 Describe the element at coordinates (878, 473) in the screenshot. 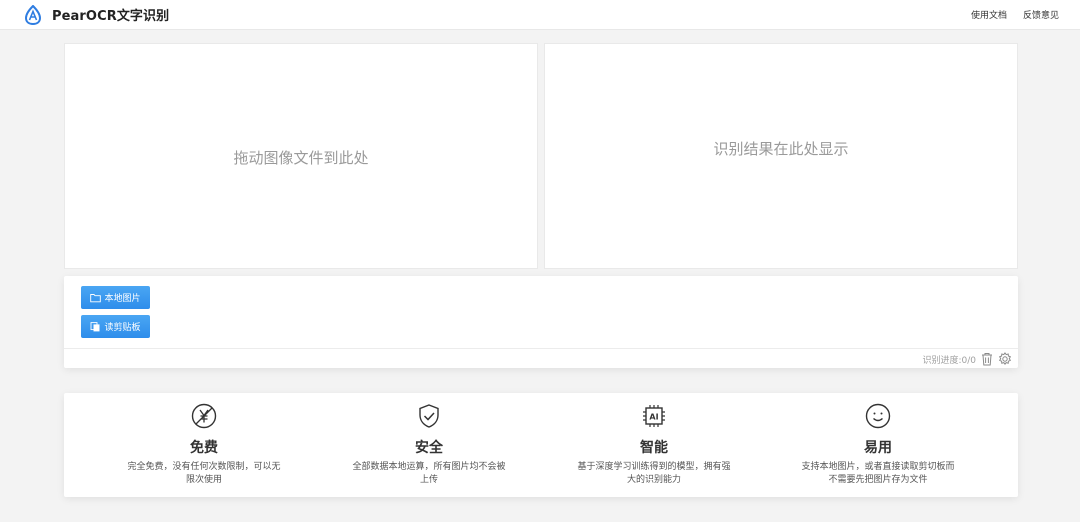

I see `feature-desc: 支持本地图片，或者直接读取剪切板而不需要先把图片存为文件` at that location.